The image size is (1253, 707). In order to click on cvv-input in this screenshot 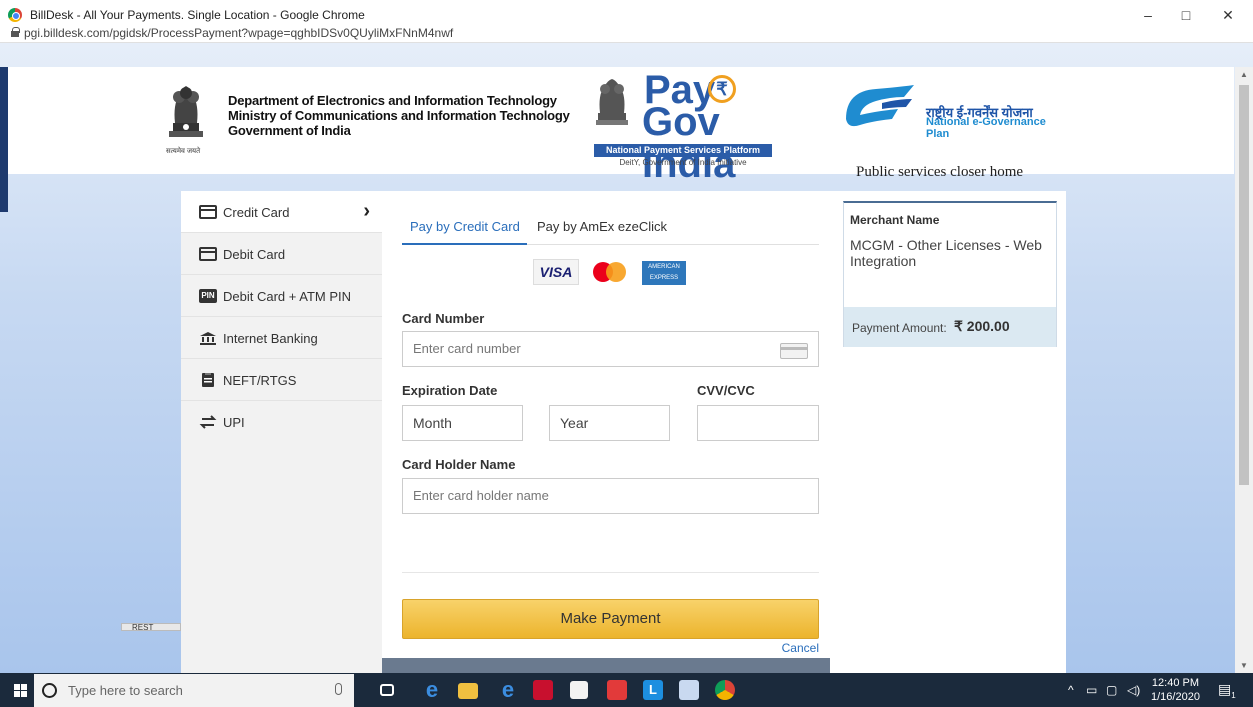, I will do `click(758, 423)`.